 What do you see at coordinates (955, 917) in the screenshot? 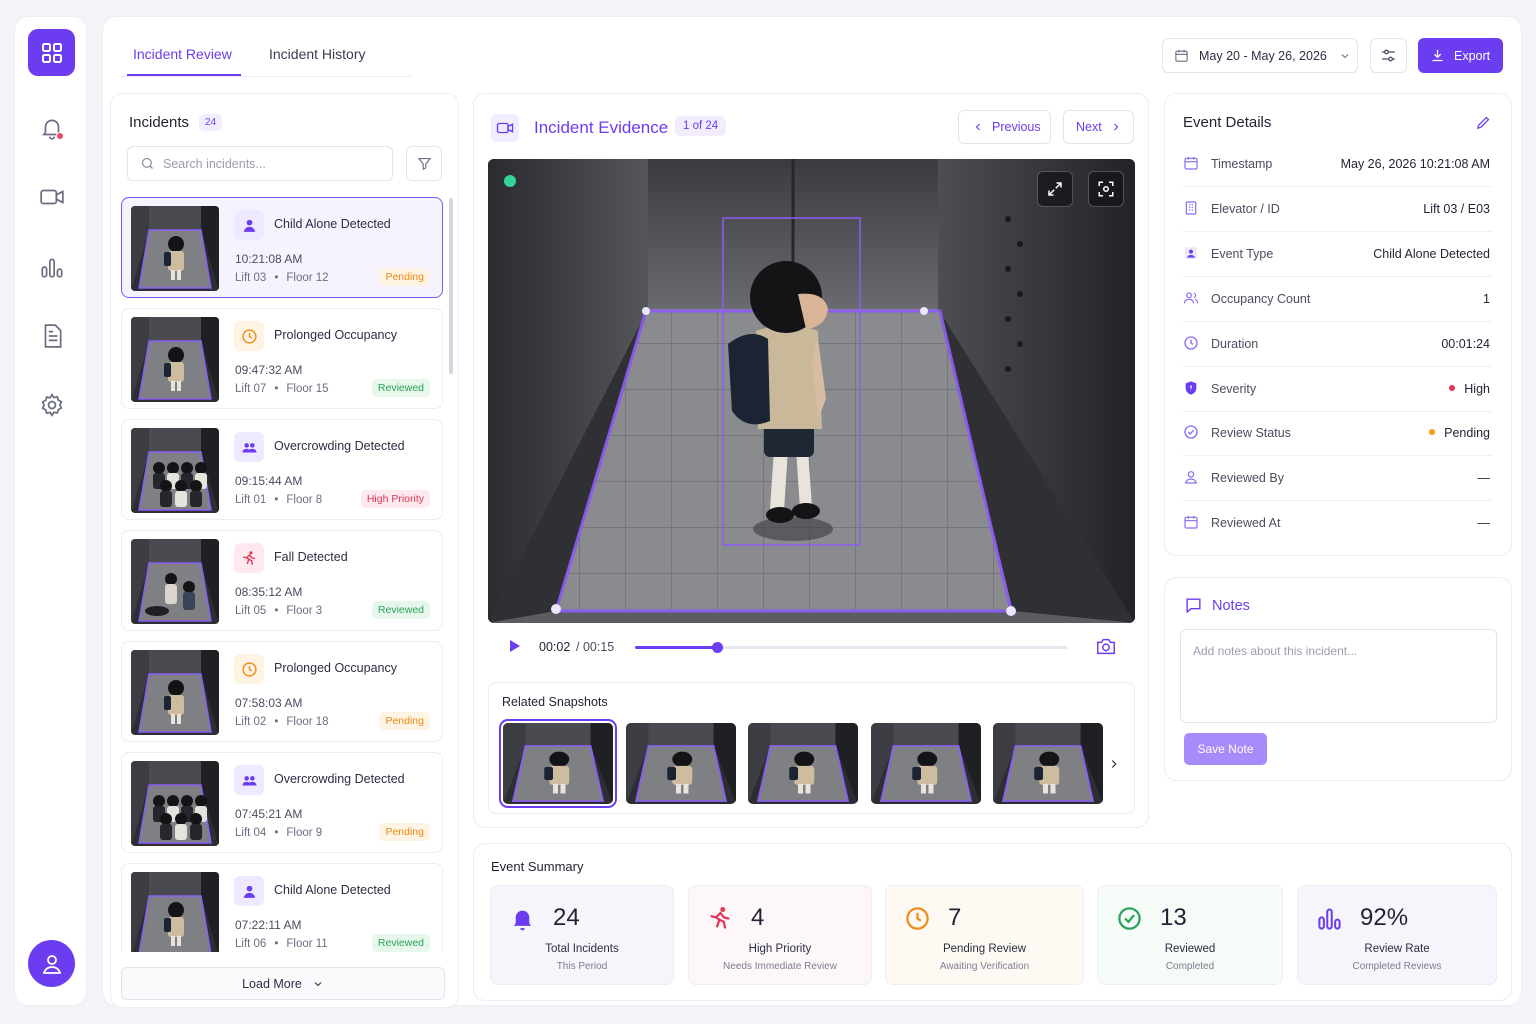
I see `stat-value: 7` at bounding box center [955, 917].